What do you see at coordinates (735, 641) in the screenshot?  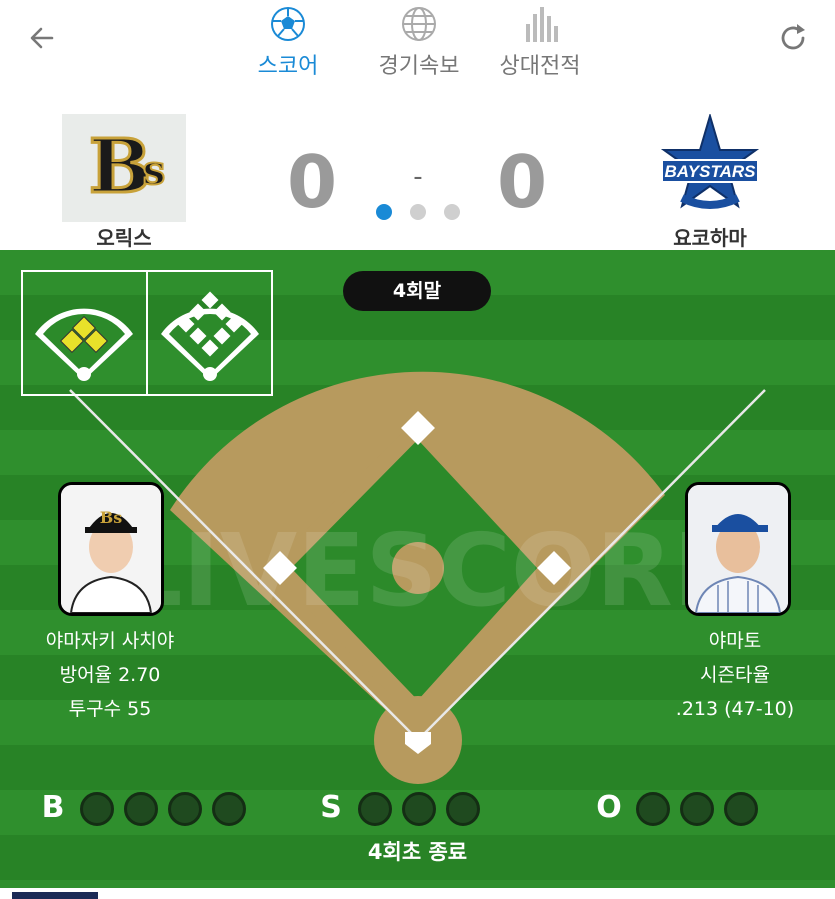 I see `batter-name: 야마토` at bounding box center [735, 641].